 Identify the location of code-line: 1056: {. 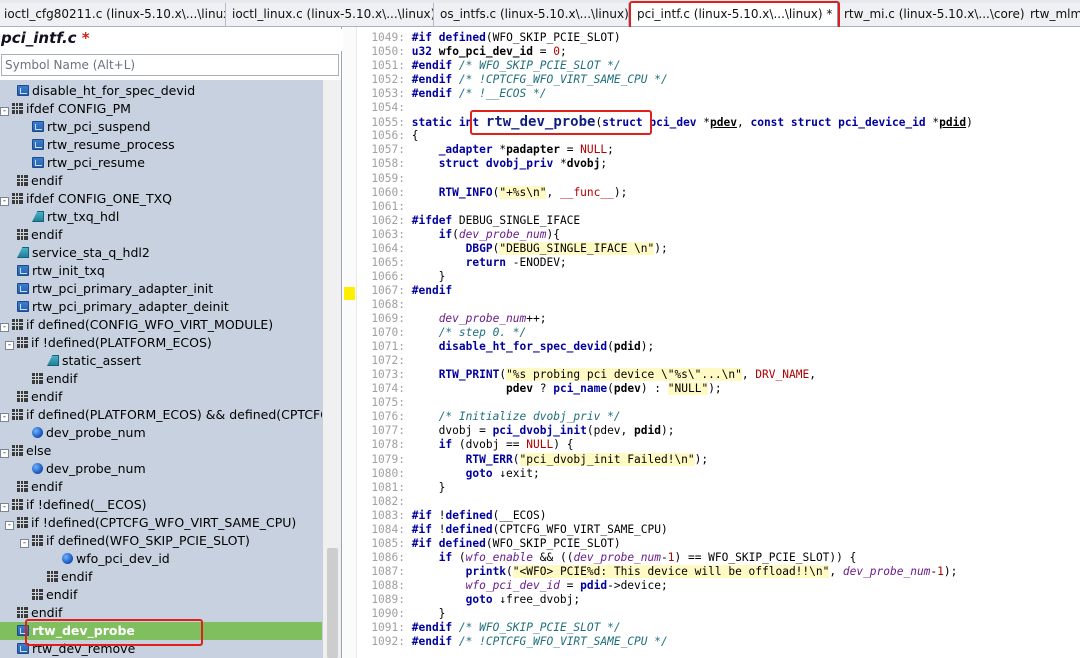
(388, 136).